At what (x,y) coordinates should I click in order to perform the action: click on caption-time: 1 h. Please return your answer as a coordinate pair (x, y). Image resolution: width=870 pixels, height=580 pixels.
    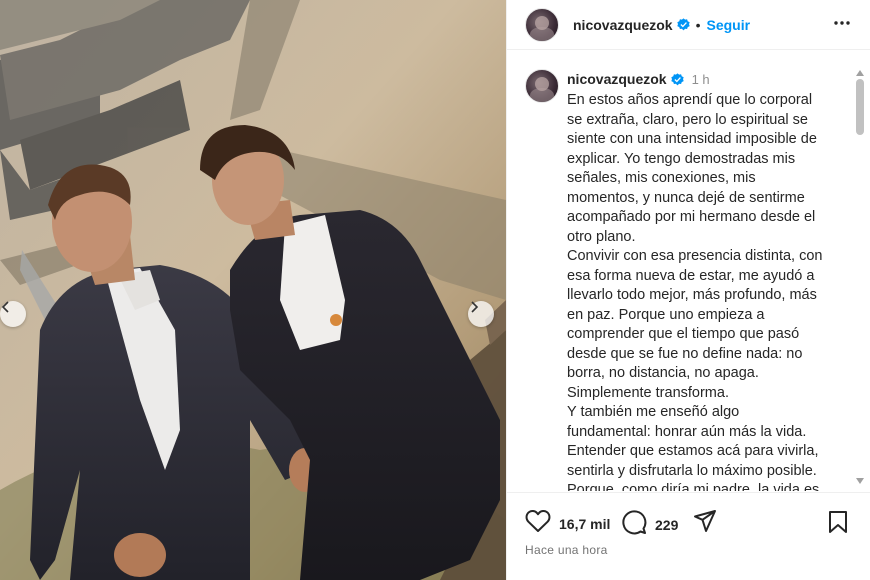
    Looking at the image, I should click on (700, 79).